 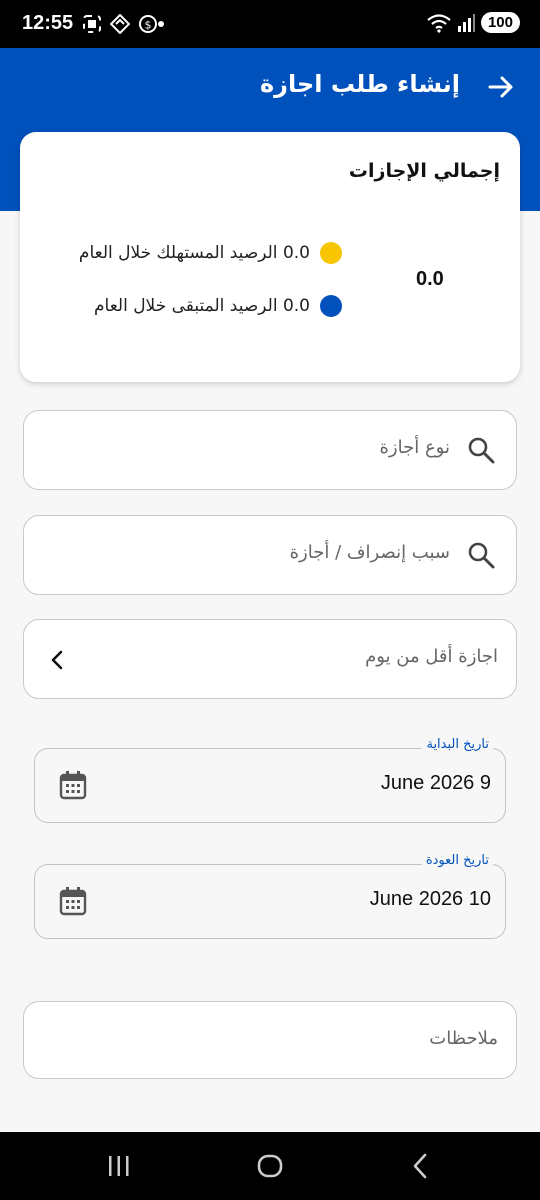 I want to click on remaining-dot, so click(x=331, y=306).